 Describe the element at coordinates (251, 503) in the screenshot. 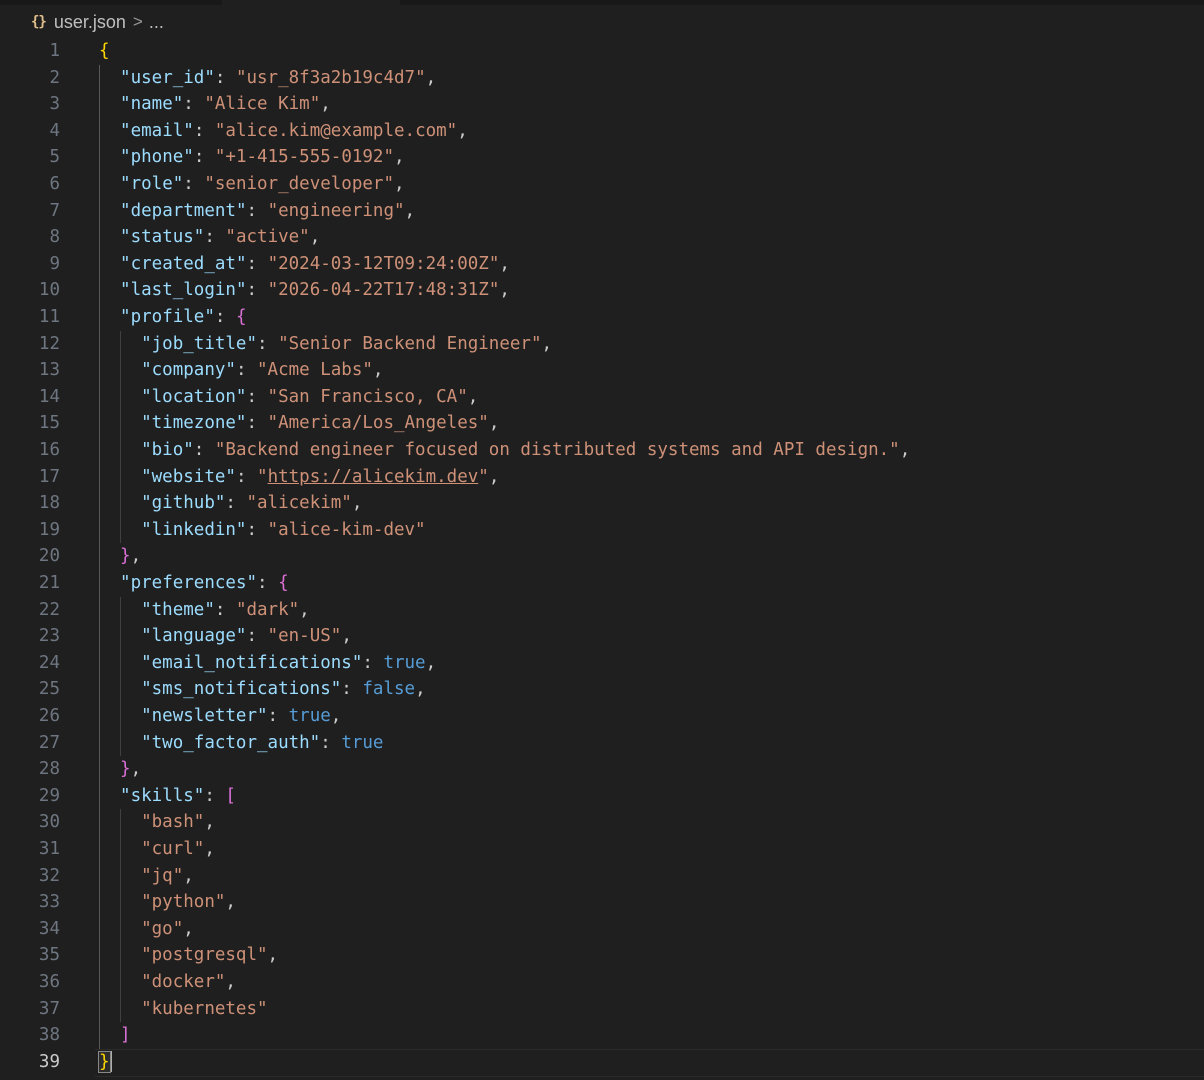

I see `code-line: "github": "alicekim",` at that location.